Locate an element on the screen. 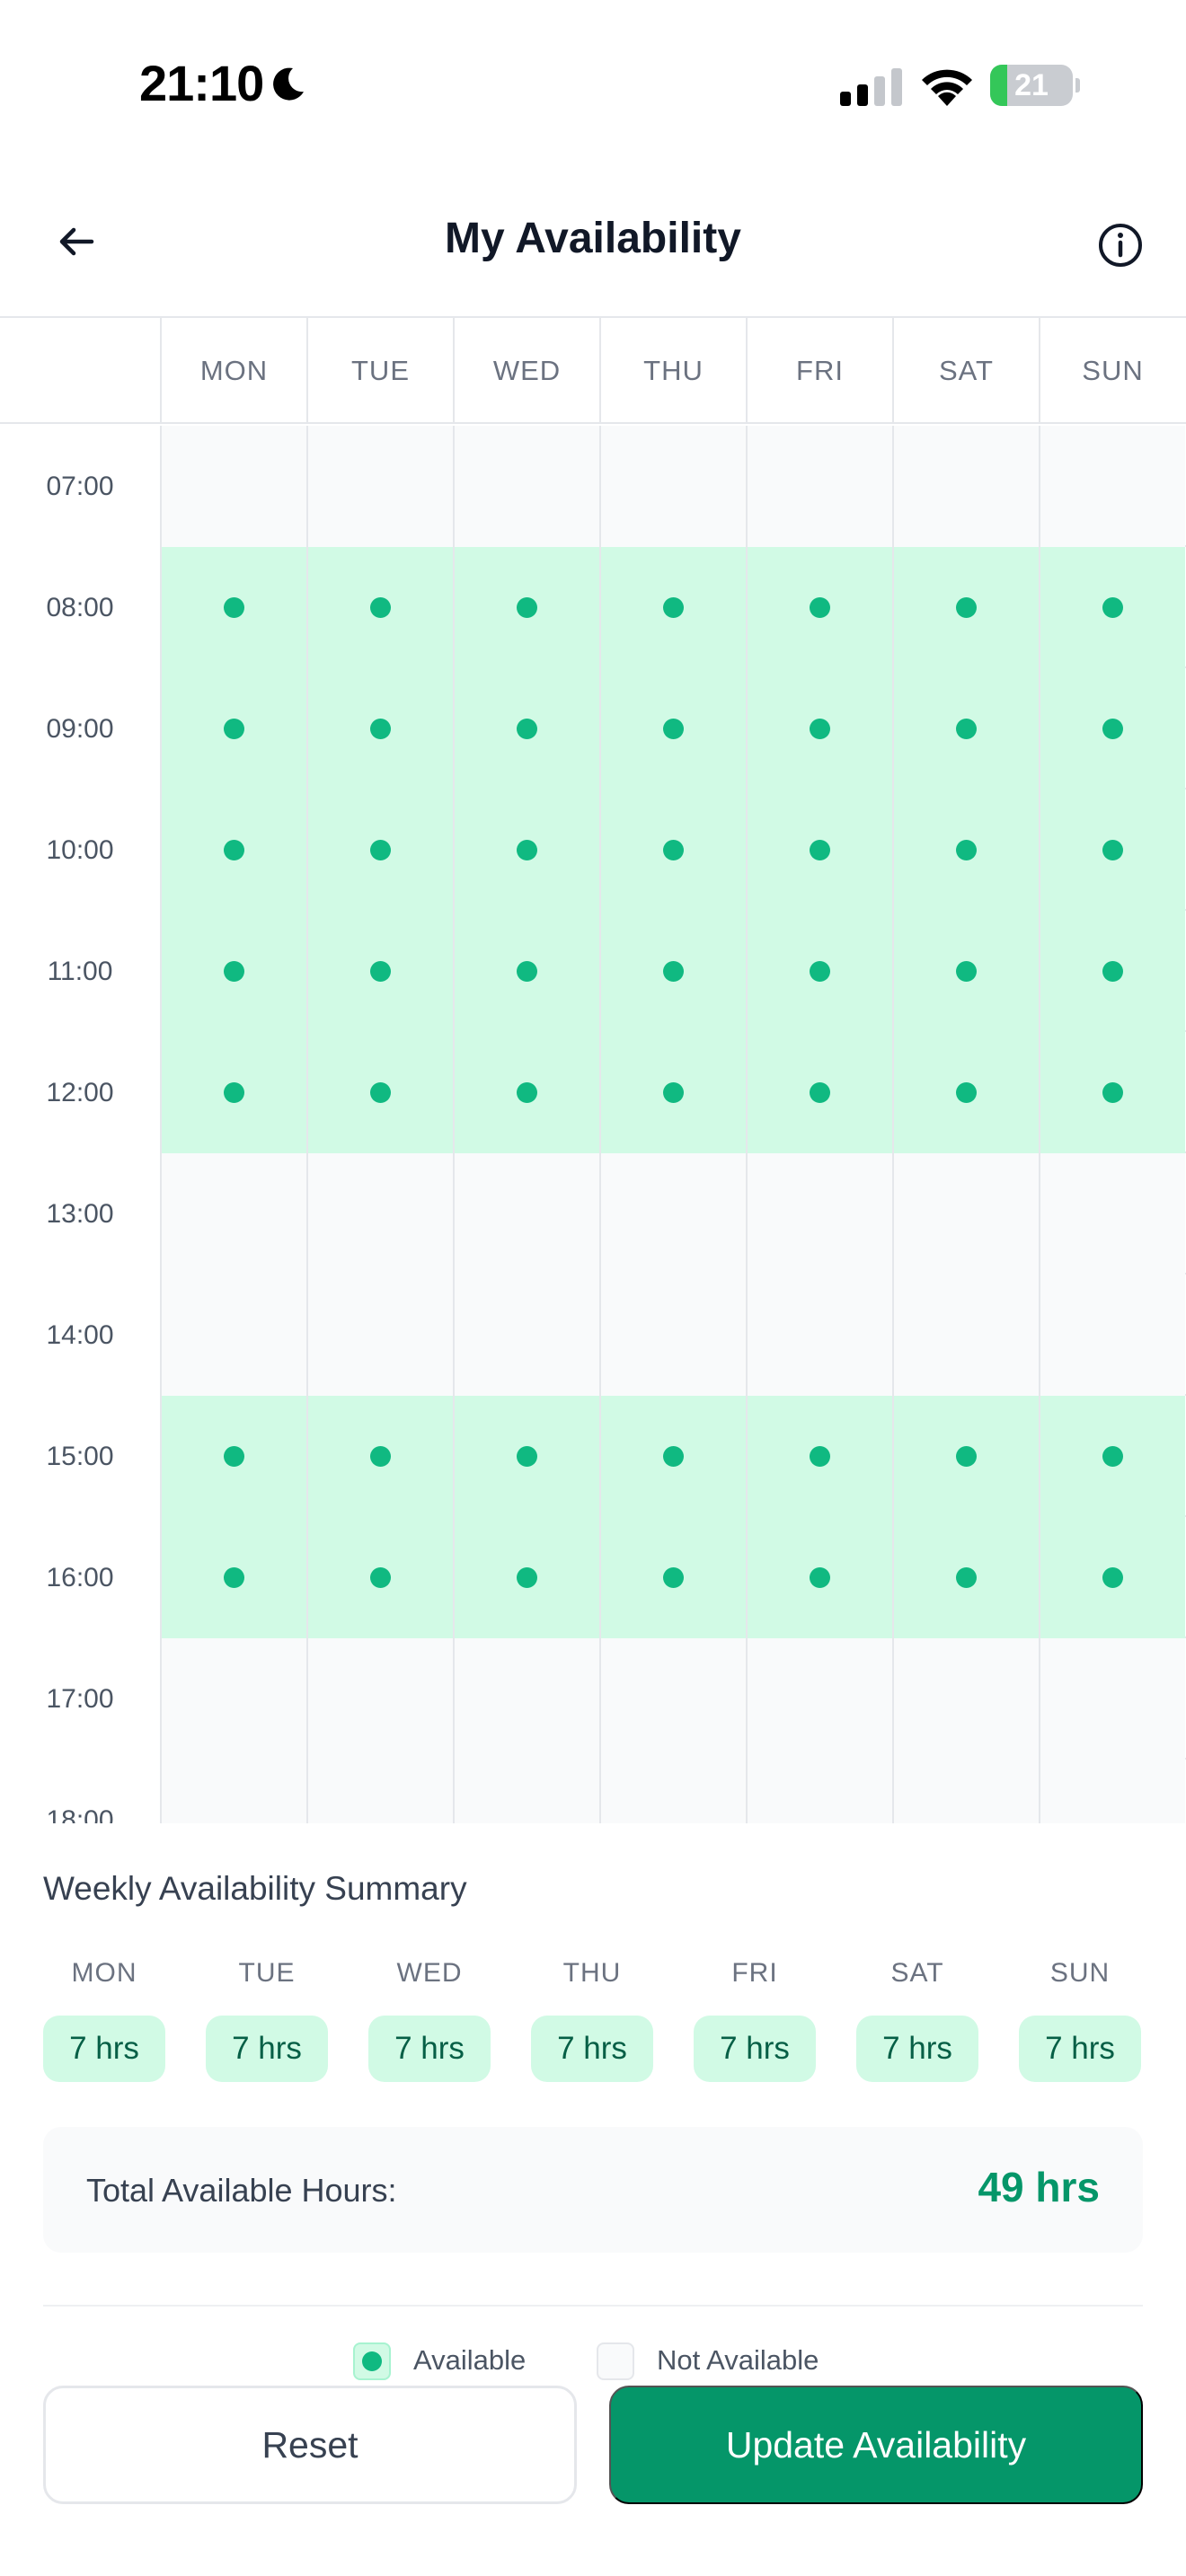 This screenshot has width=1186, height=2576. summary-day-fri: FRI 7 hrs is located at coordinates (755, 2020).